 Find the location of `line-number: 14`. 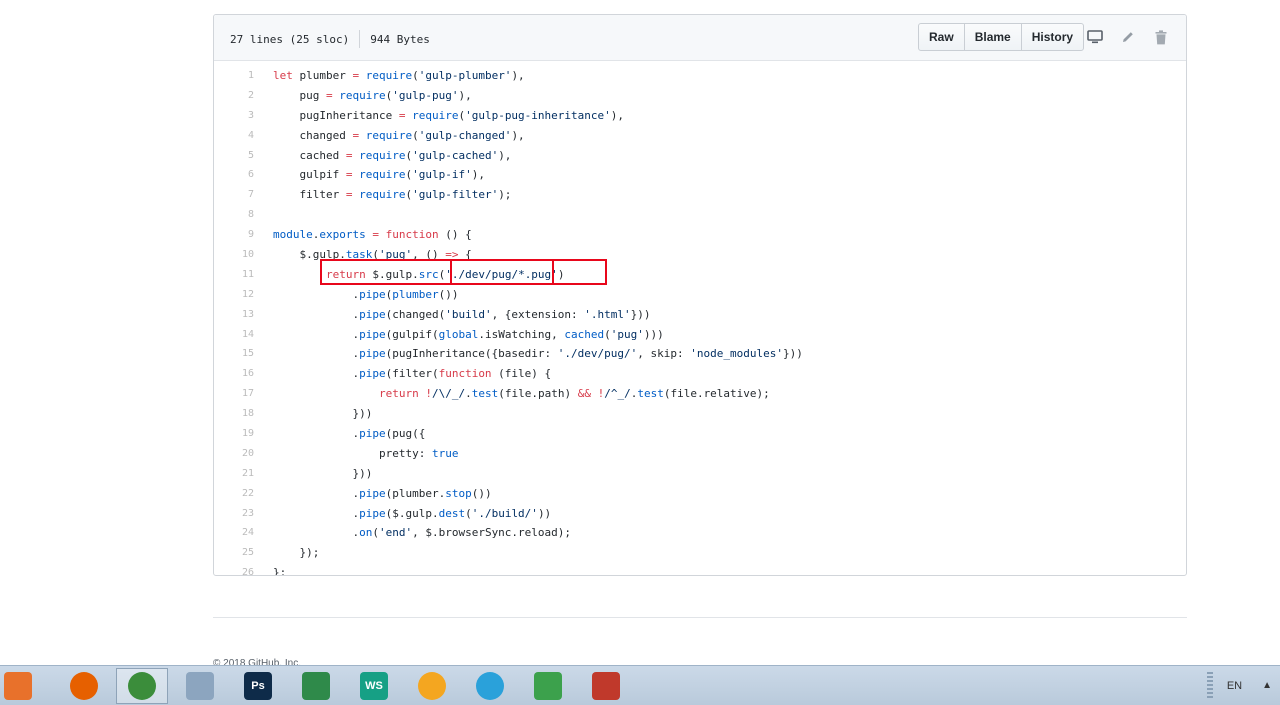

line-number: 14 is located at coordinates (234, 335).